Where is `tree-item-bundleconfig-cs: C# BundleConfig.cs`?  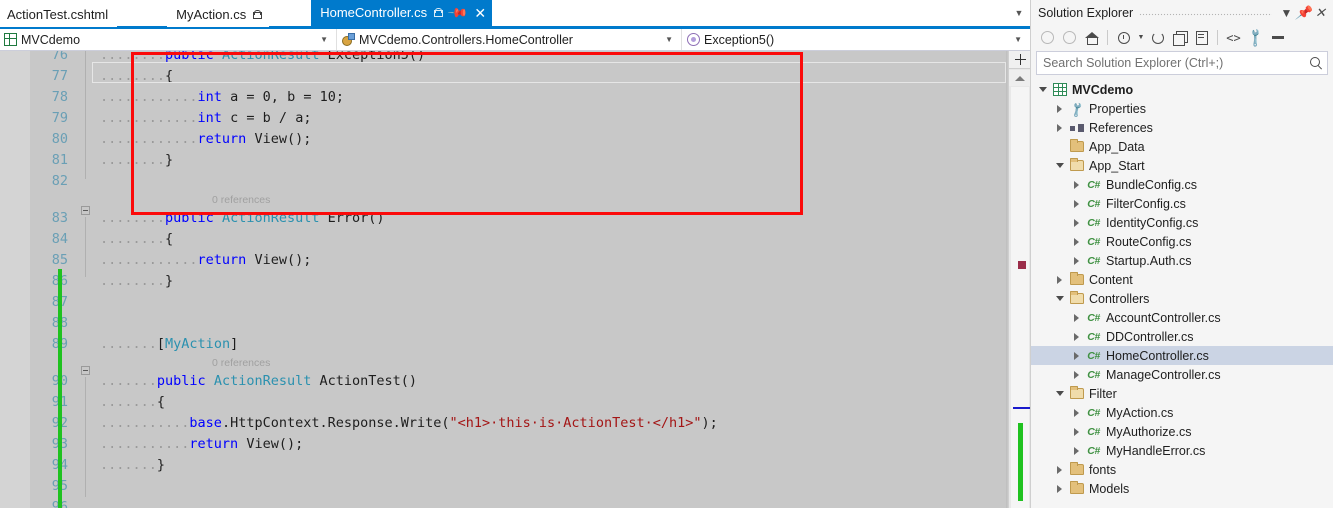
tree-item-bundleconfig-cs: C# BundleConfig.cs is located at coordinates (1182, 184).